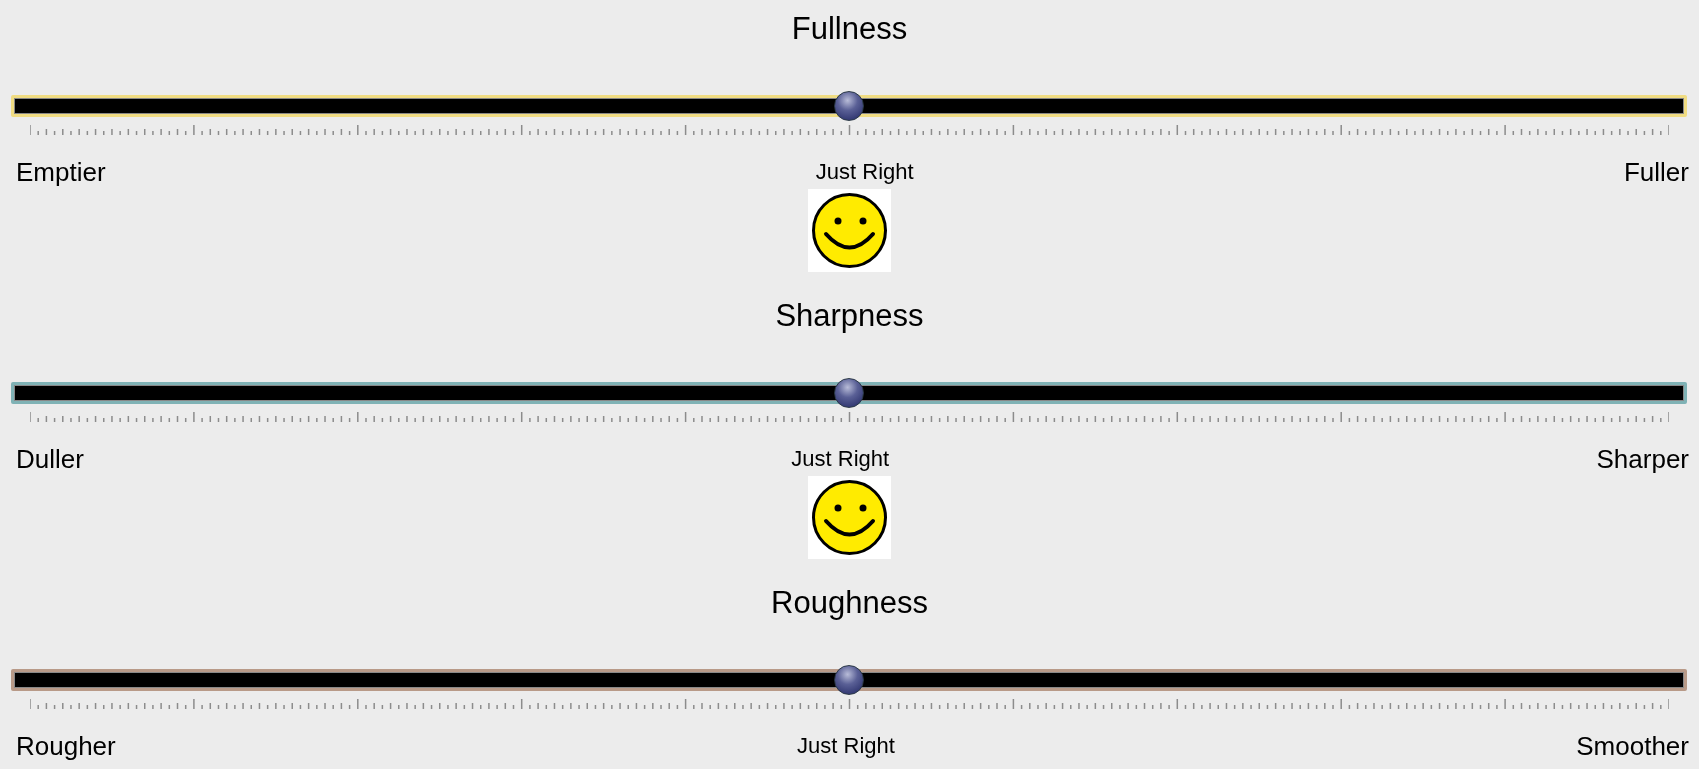 This screenshot has width=1699, height=769. I want to click on min-label: Rougher, so click(66, 746).